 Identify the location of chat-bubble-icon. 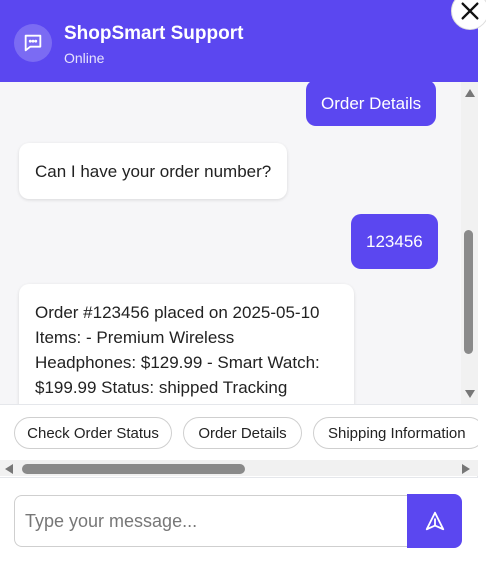
(33, 43).